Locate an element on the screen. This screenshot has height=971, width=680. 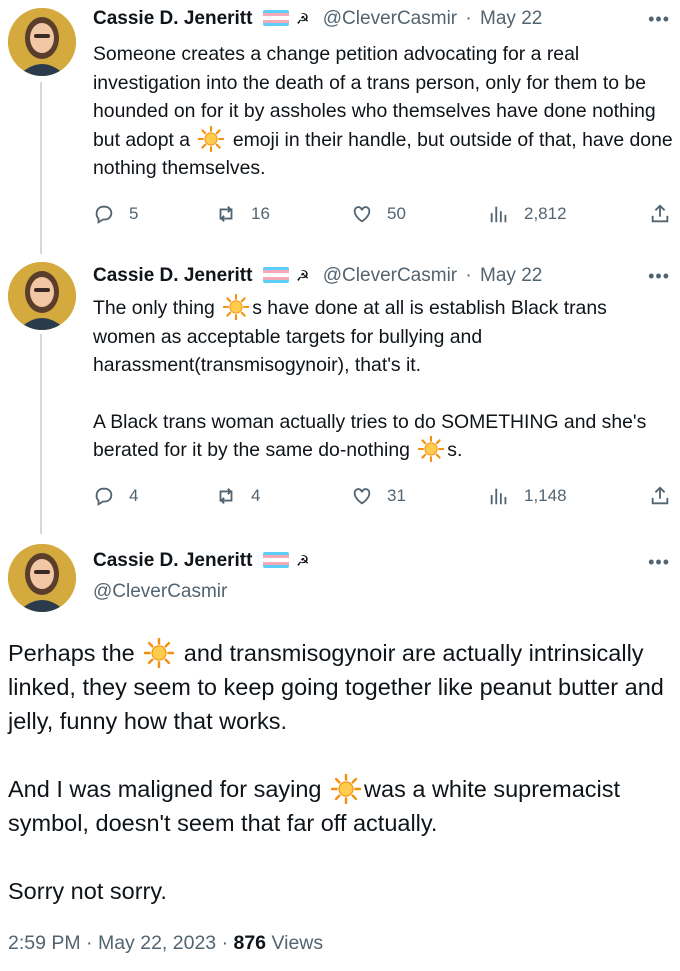
reply-count: 4 is located at coordinates (134, 495).